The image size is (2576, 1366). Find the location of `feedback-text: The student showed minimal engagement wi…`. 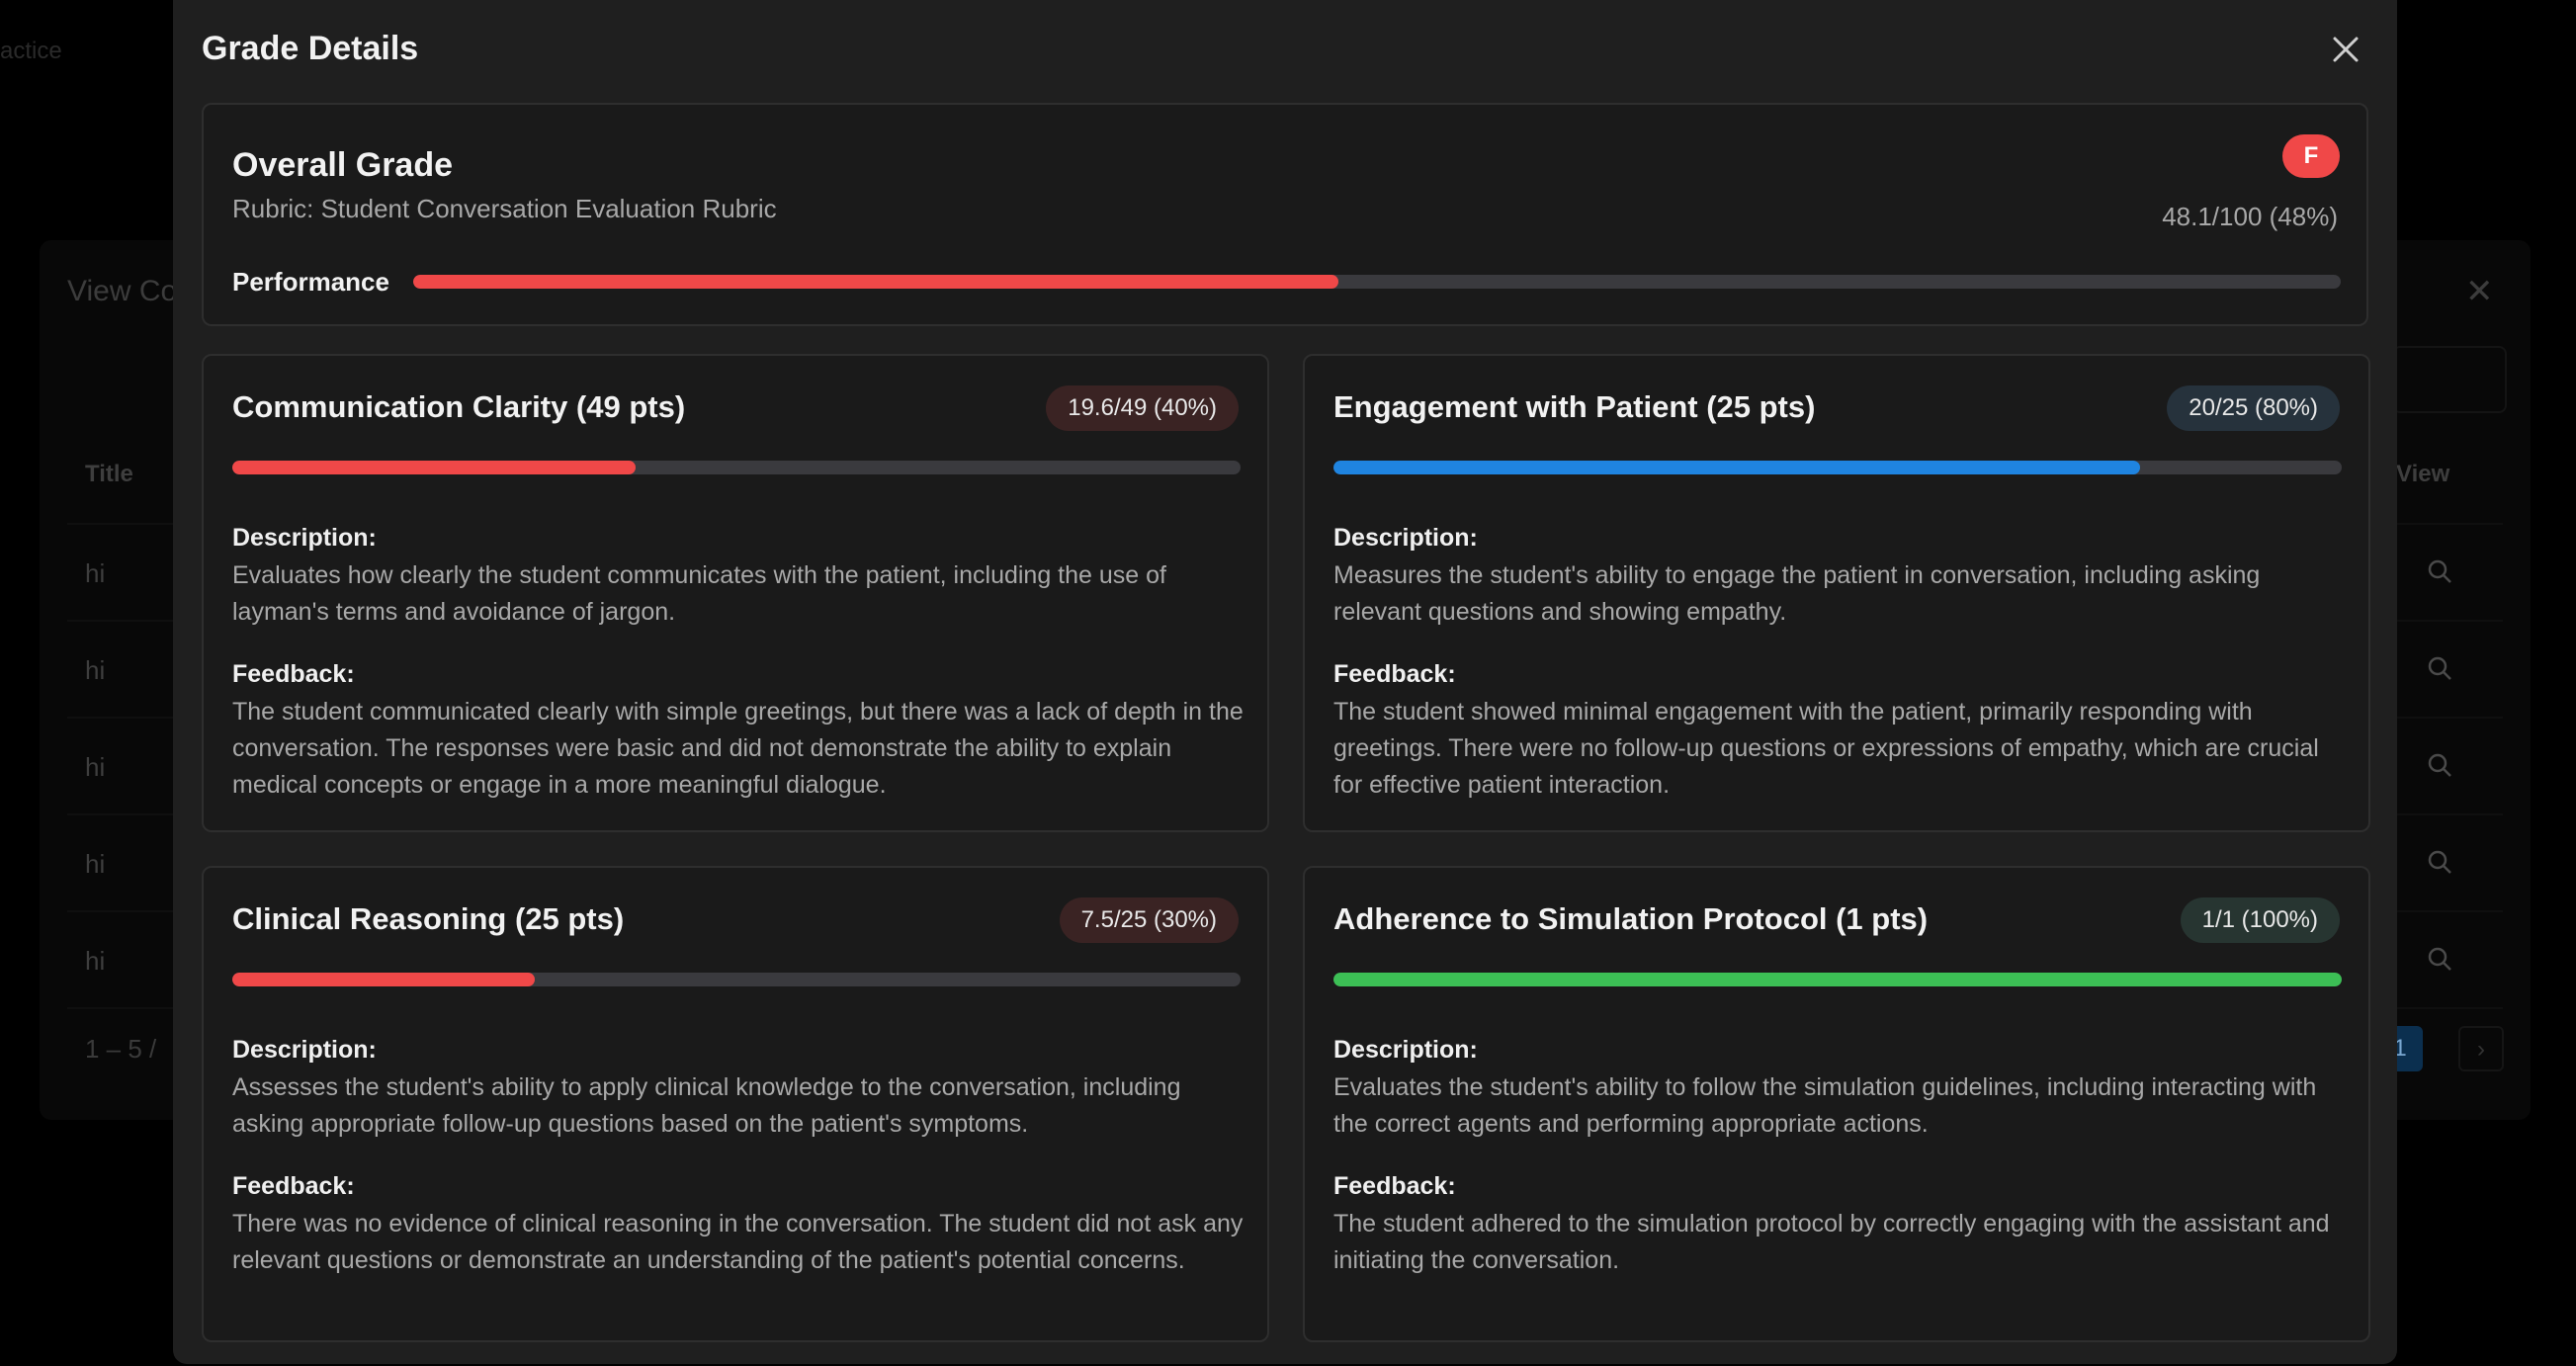

feedback-text: The student showed minimal engagement wi… is located at coordinates (1826, 748).